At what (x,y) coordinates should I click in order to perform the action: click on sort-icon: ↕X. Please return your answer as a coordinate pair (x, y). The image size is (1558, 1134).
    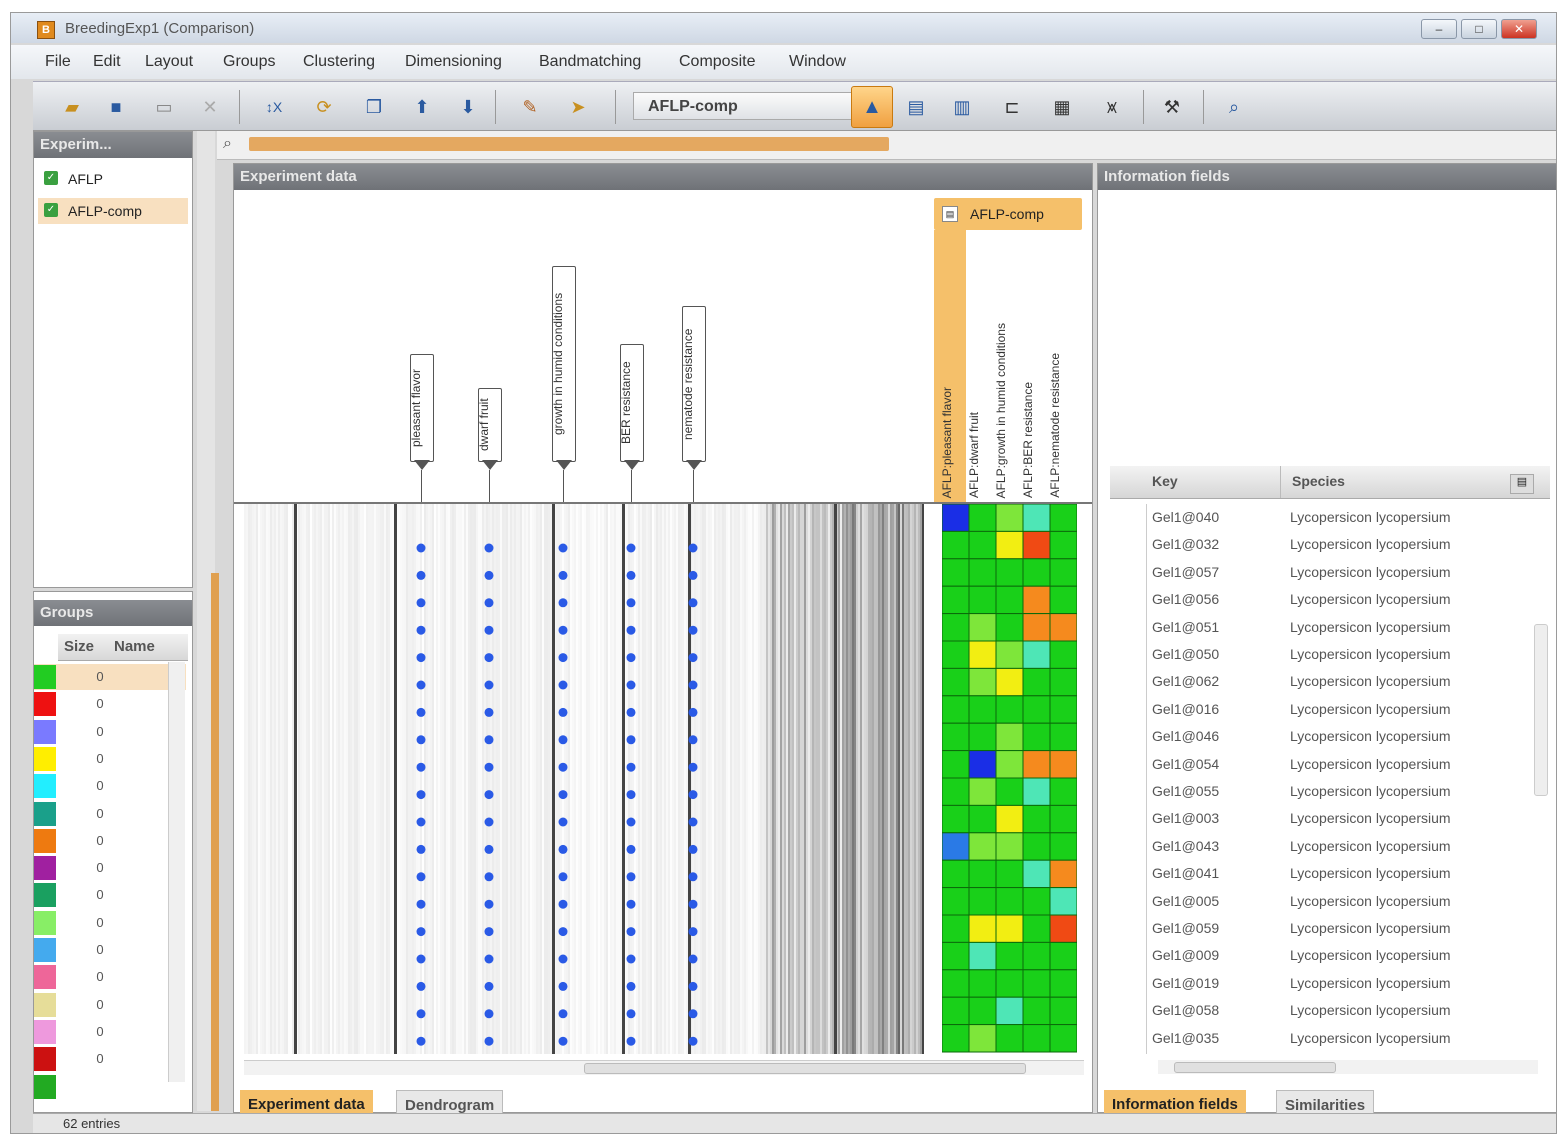
    Looking at the image, I should click on (274, 107).